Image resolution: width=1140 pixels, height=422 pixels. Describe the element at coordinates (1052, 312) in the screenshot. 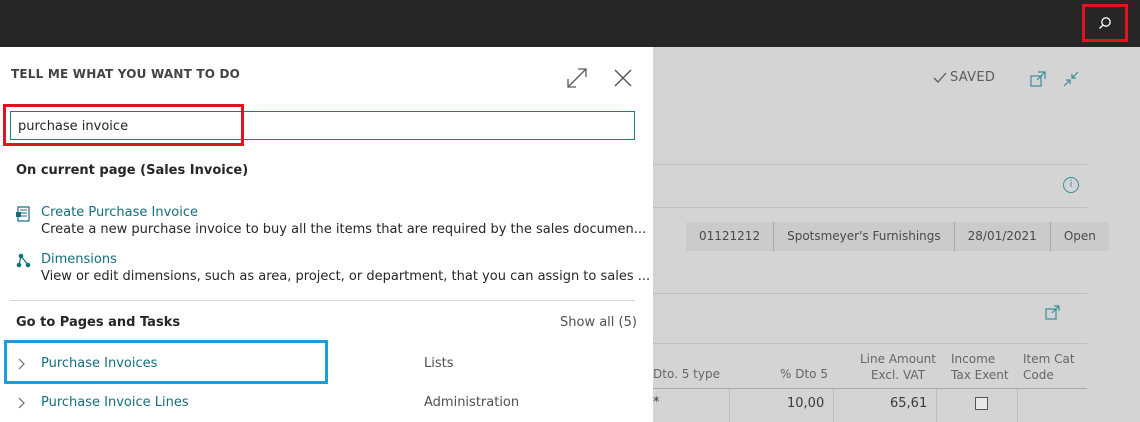

I see `open-lines-icon` at that location.